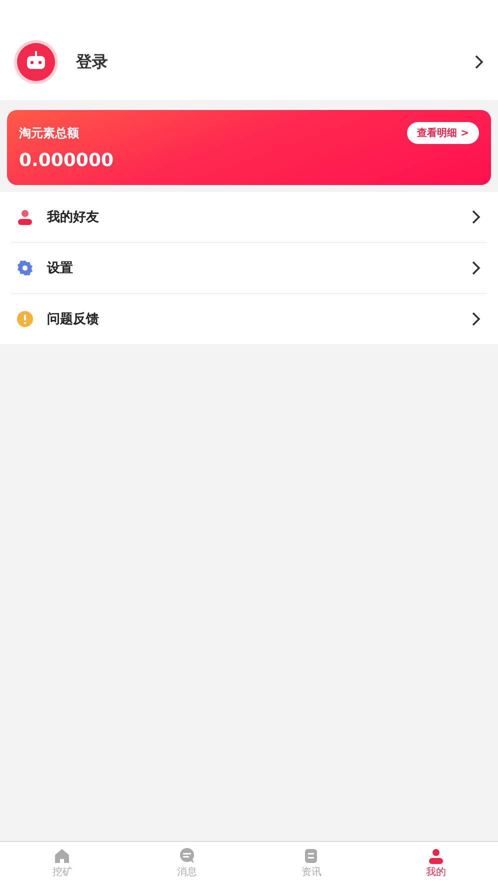 The image size is (498, 884). I want to click on menu-item: 问题反馈, so click(249, 319).